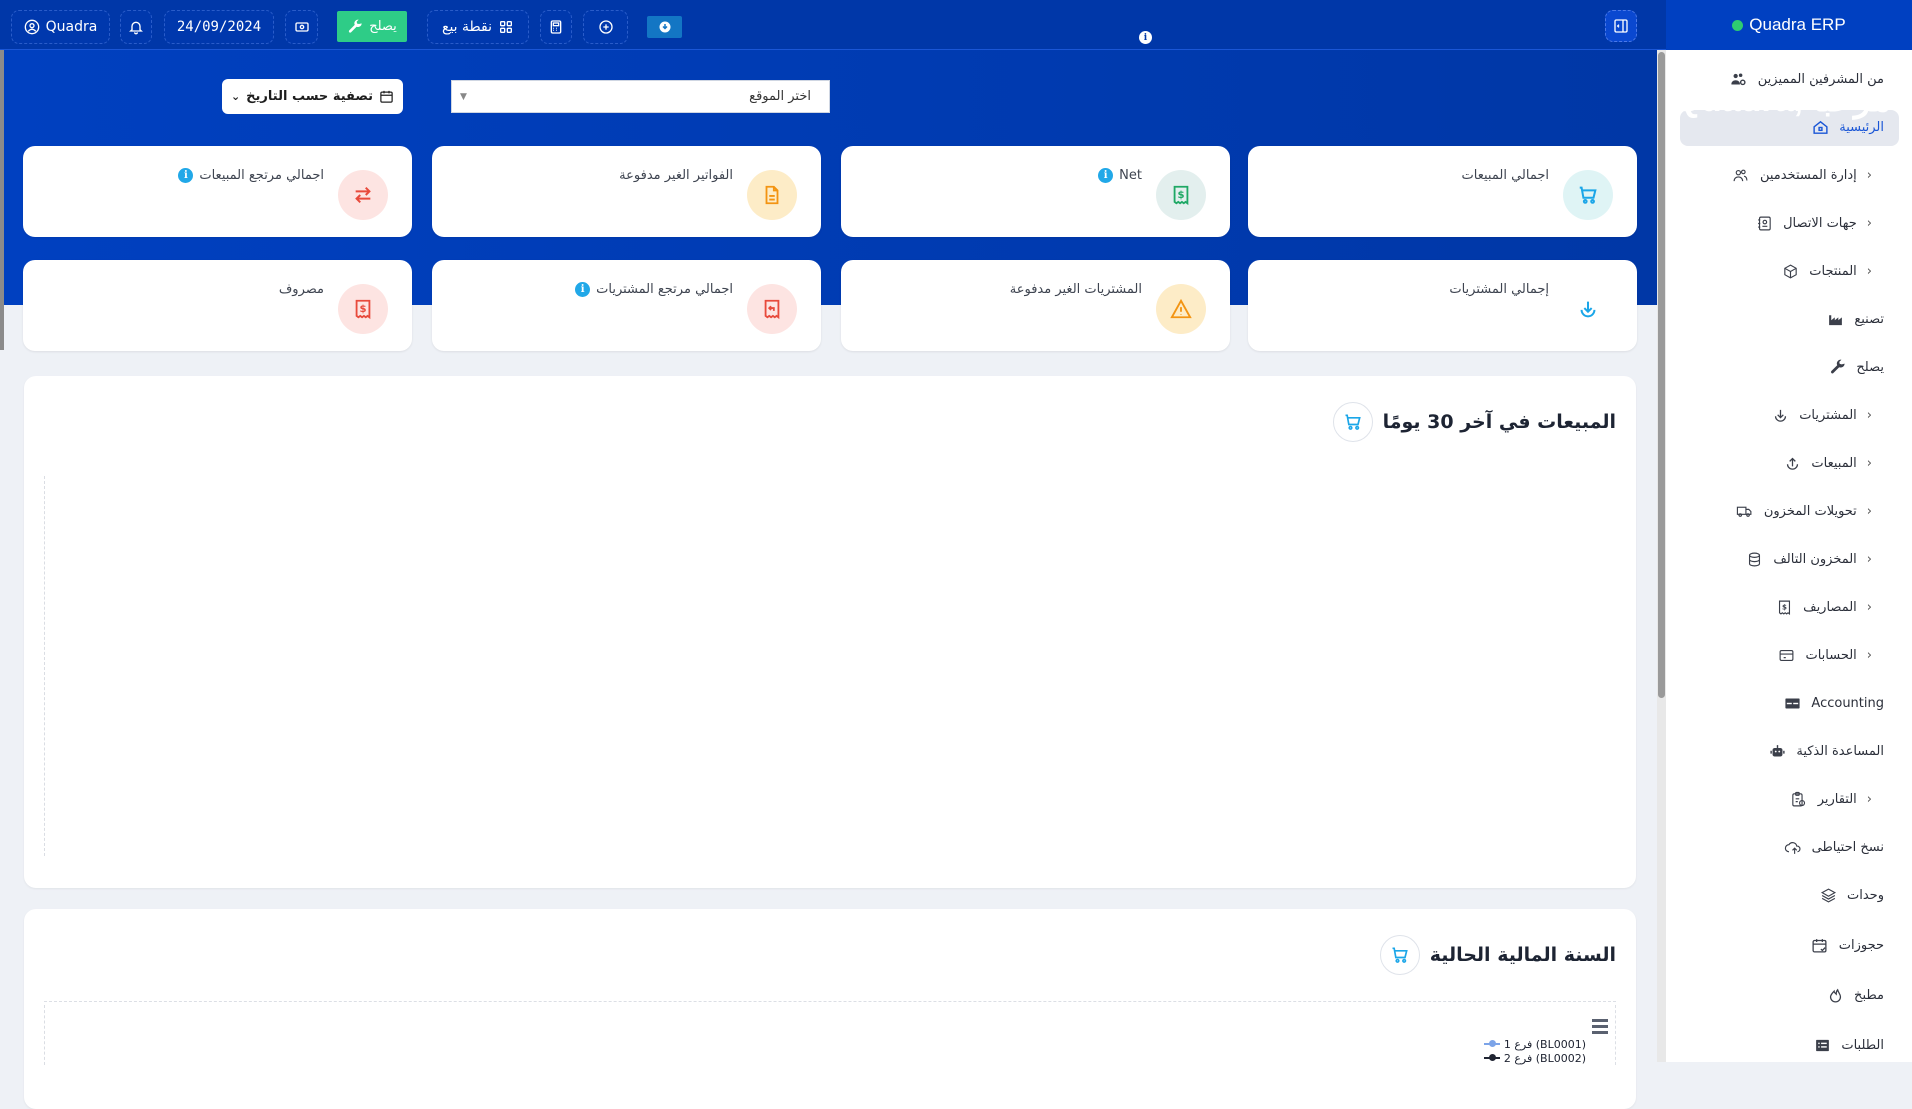  I want to click on user-menu-button: Quadra, so click(60, 27).